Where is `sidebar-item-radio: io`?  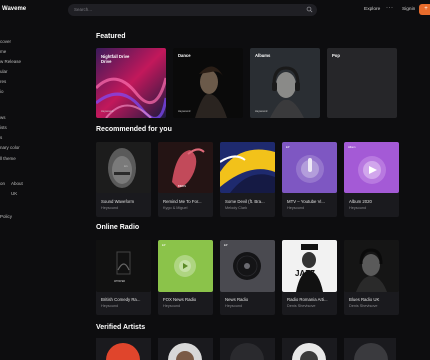
sidebar-item-radio: io is located at coordinates (2, 91).